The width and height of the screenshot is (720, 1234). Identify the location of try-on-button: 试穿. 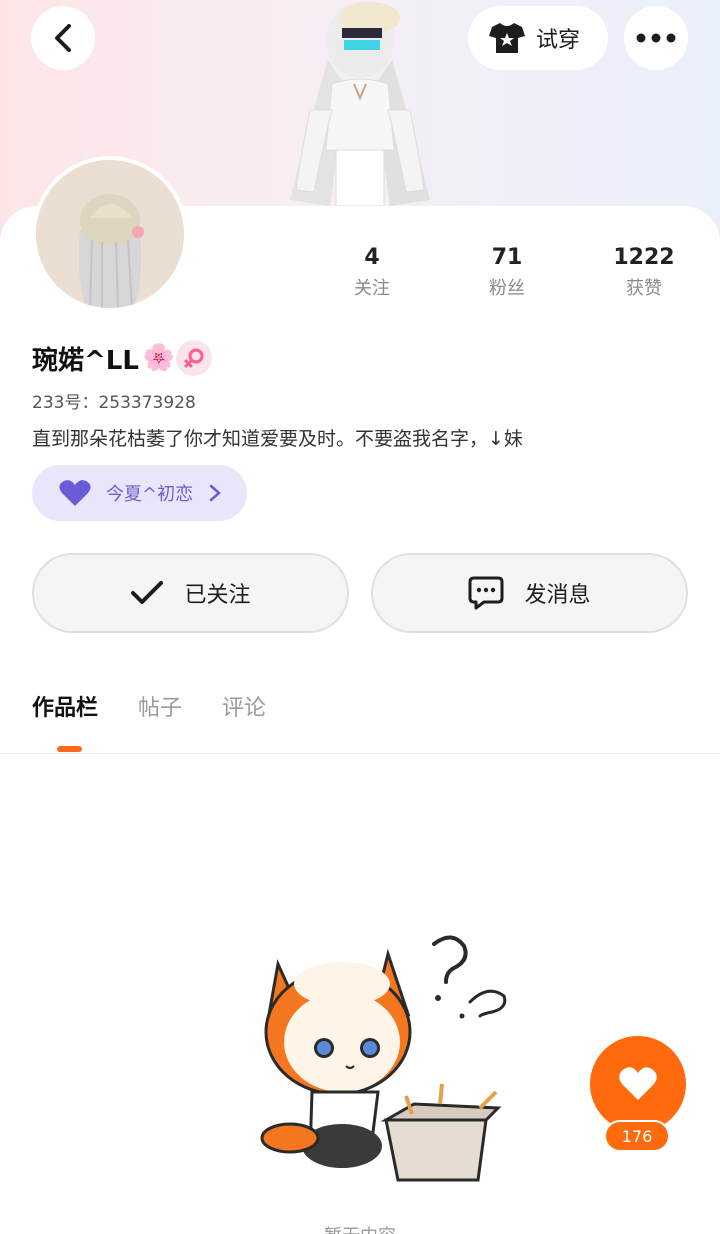
(538, 38).